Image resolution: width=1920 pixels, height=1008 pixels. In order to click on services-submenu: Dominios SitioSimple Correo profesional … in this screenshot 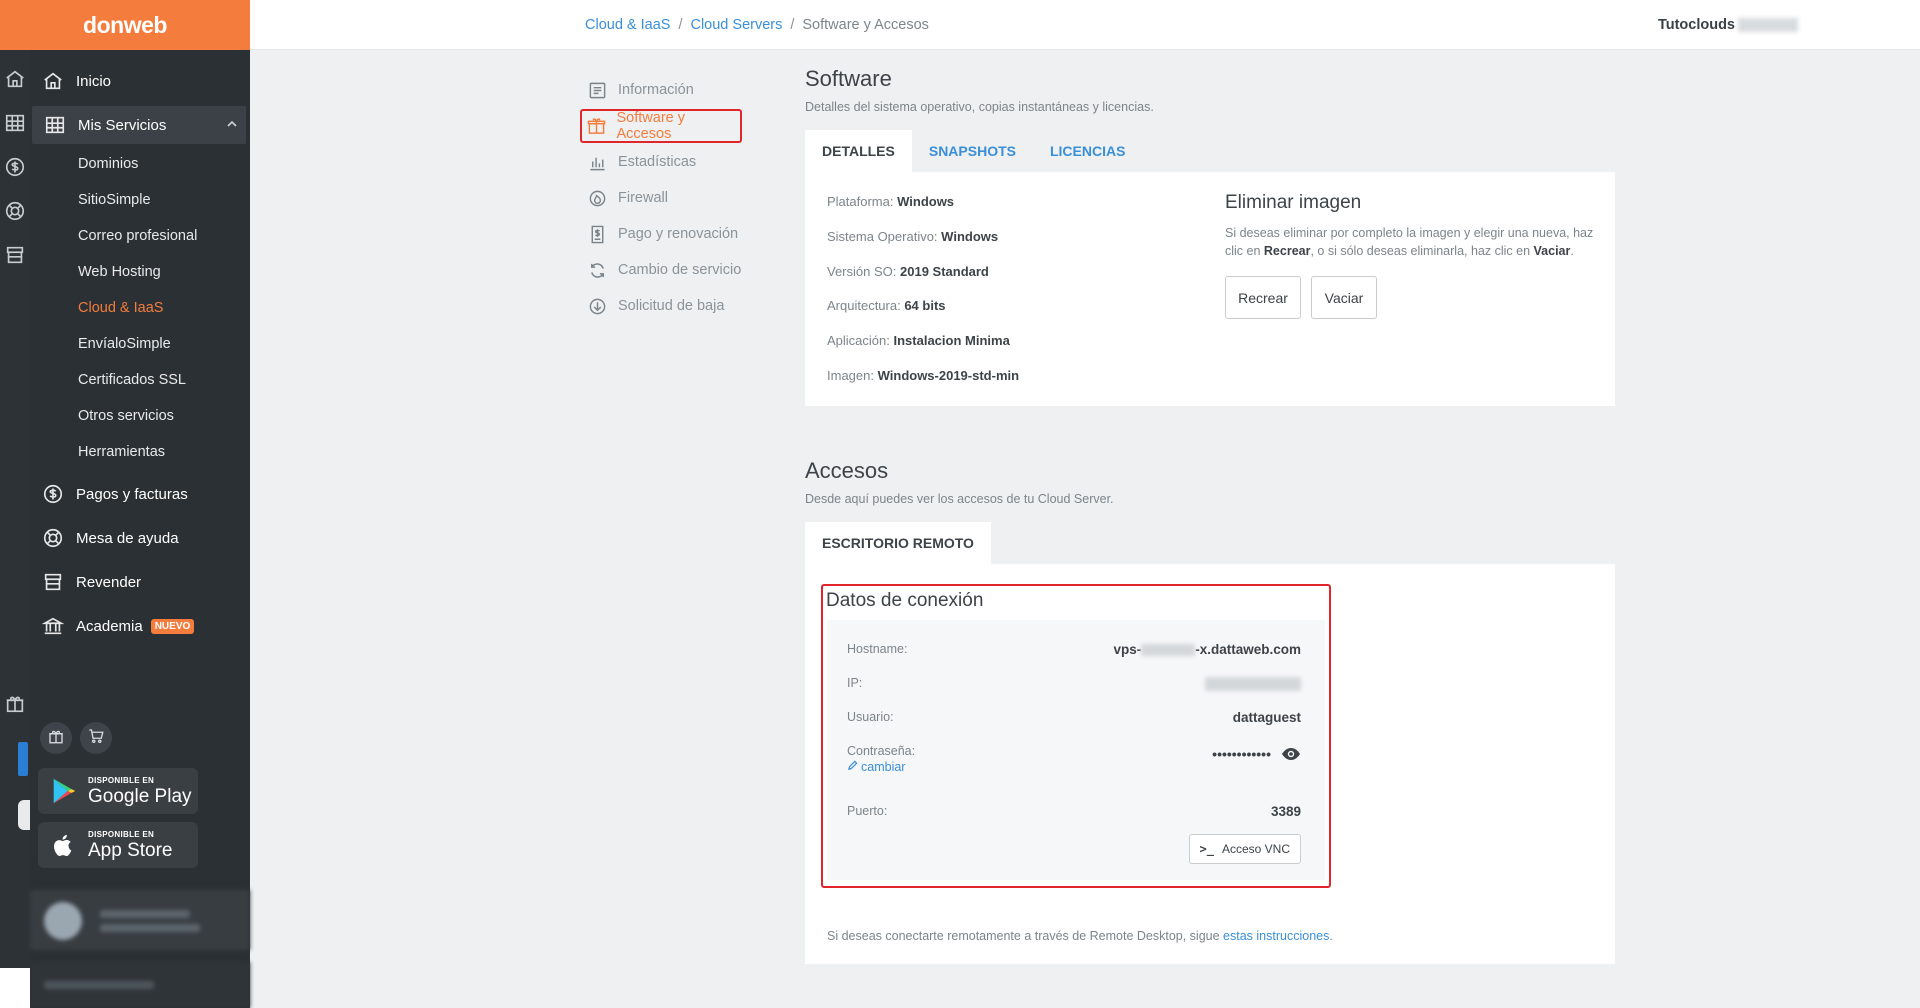, I will do `click(140, 308)`.